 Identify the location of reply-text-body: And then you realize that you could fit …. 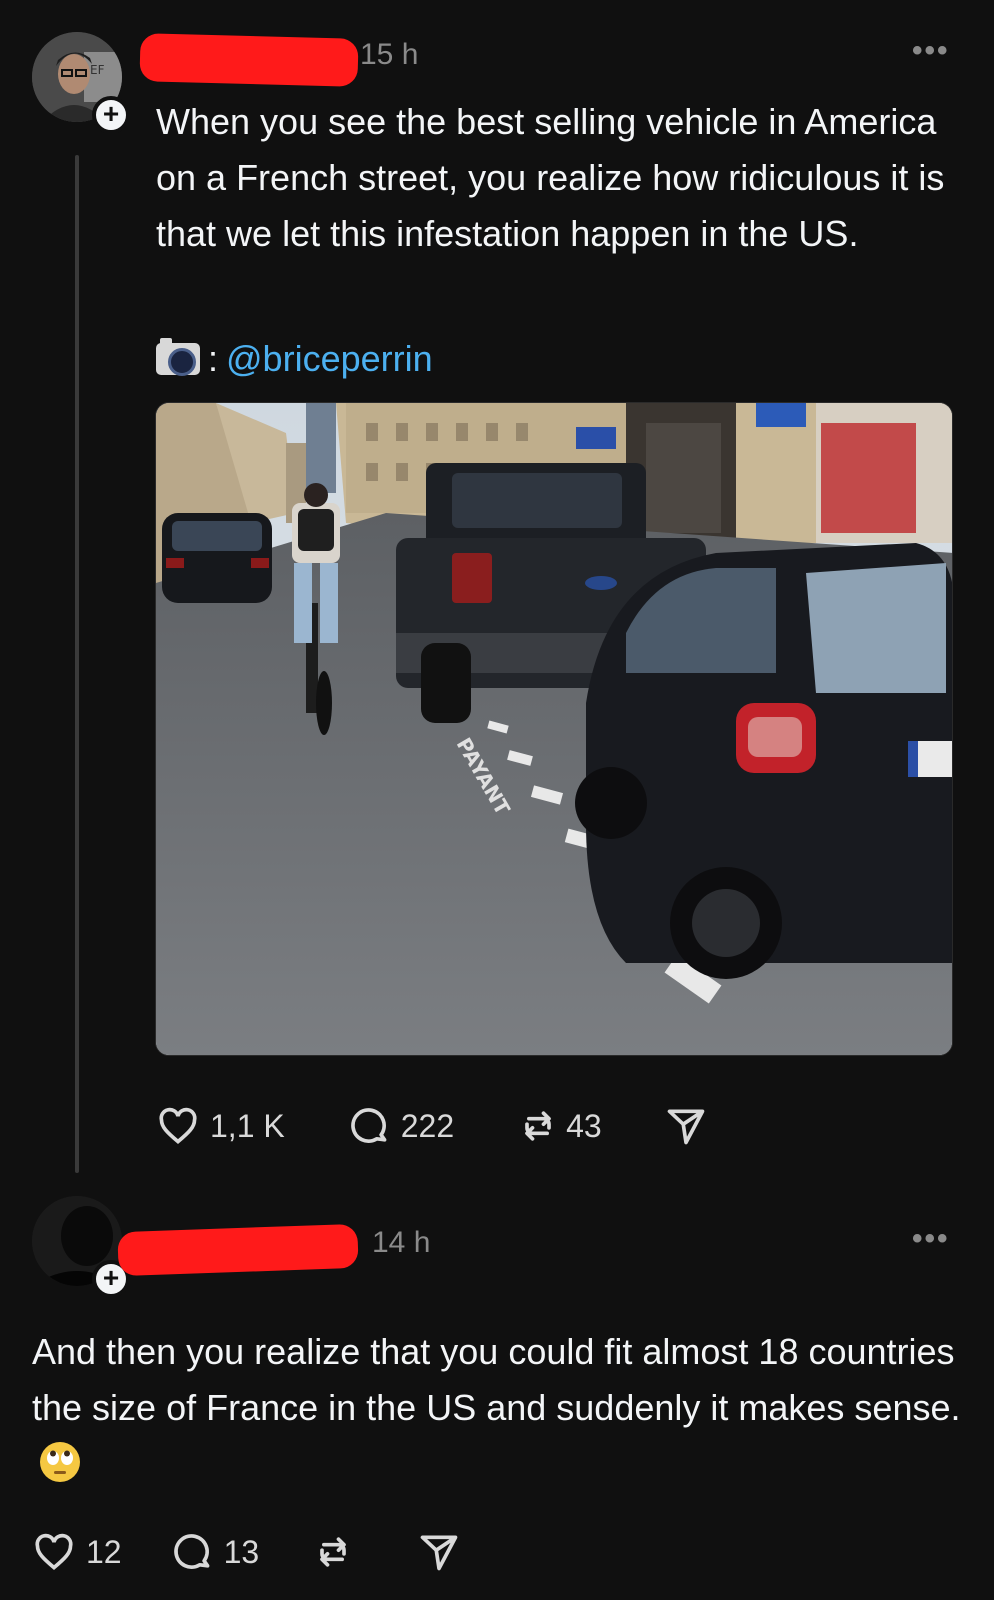
(496, 1379).